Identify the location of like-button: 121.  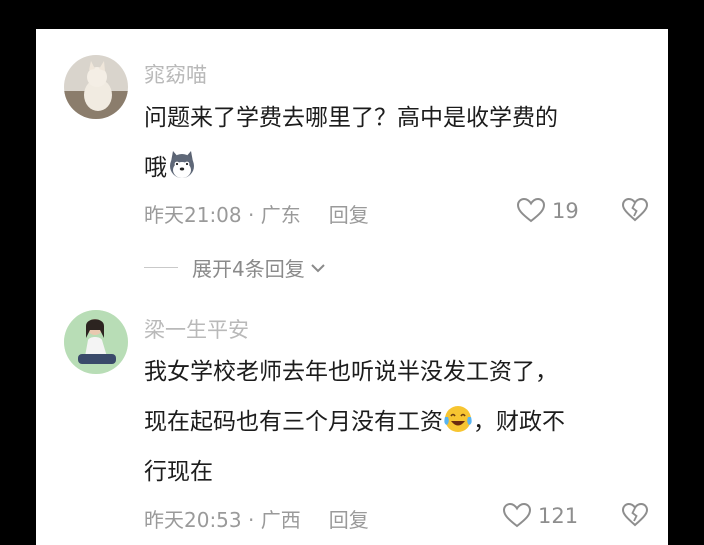
(540, 515).